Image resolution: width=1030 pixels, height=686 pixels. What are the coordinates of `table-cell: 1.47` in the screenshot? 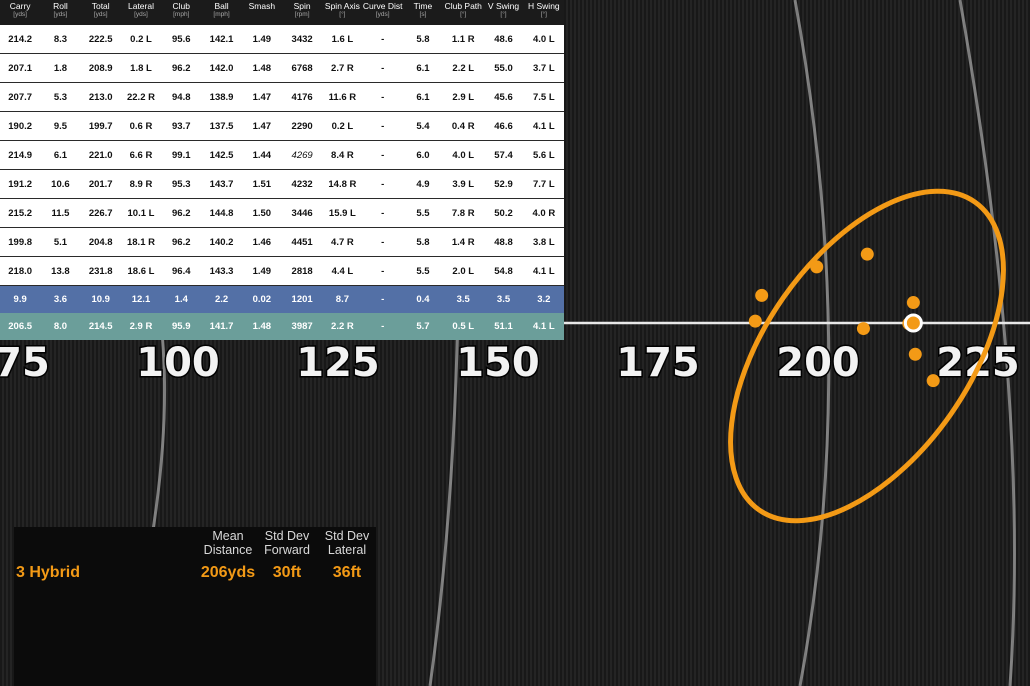 It's located at (261, 126).